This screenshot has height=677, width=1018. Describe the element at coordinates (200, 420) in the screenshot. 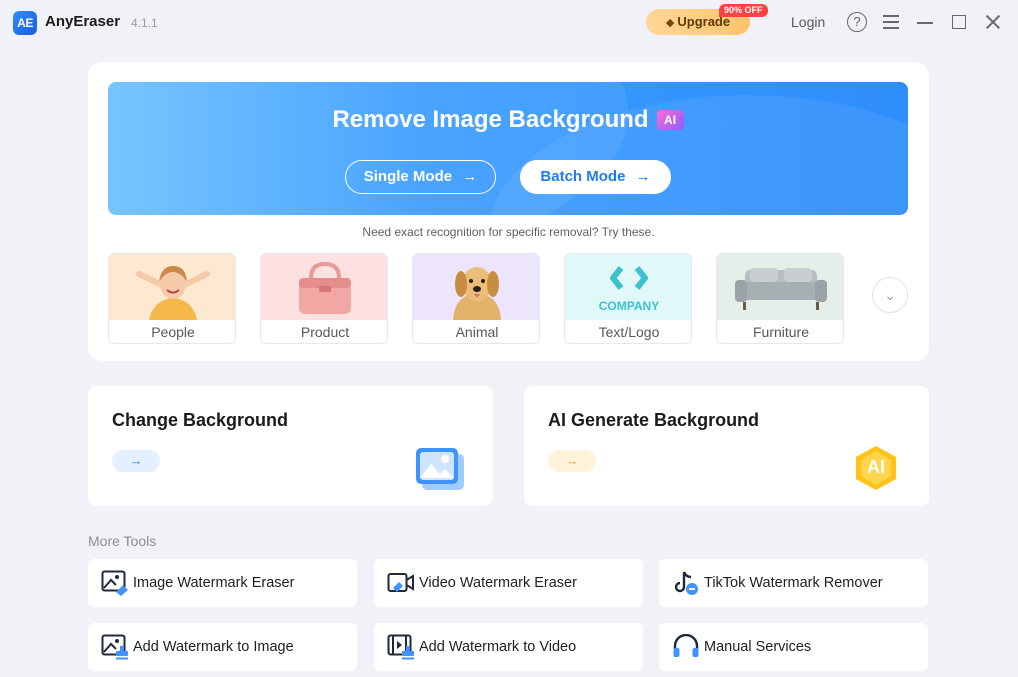

I see `feature-title: Change Background` at that location.